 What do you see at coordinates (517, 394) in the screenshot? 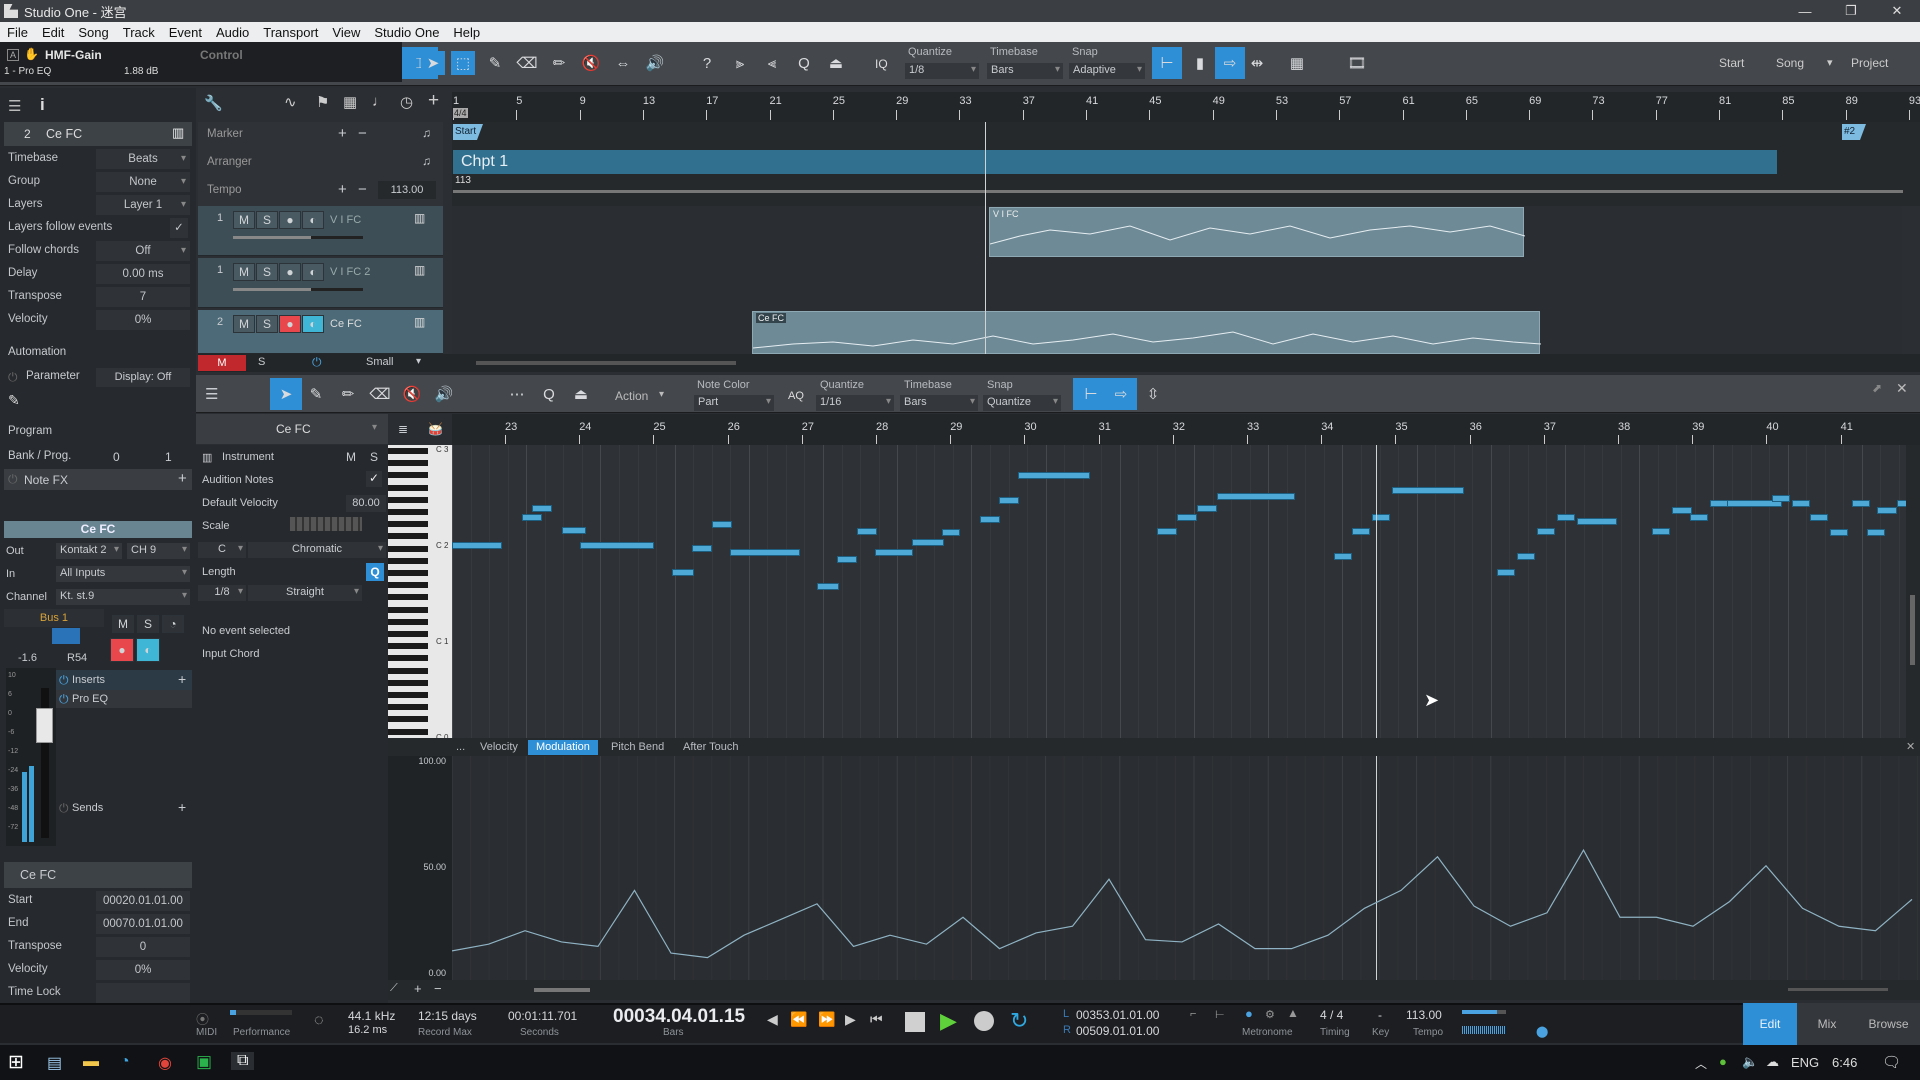
I see `editor-step-icon: ⋯` at bounding box center [517, 394].